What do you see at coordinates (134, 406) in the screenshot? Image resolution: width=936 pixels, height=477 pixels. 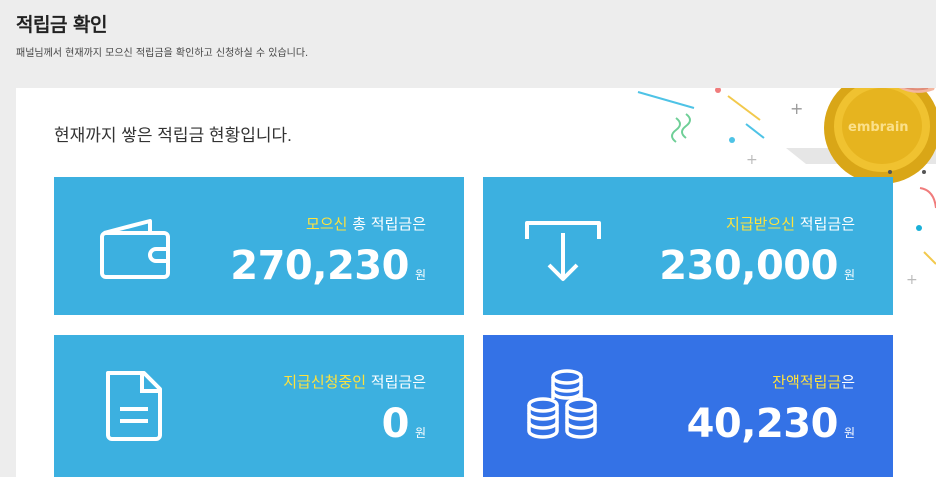 I see `document-icon` at bounding box center [134, 406].